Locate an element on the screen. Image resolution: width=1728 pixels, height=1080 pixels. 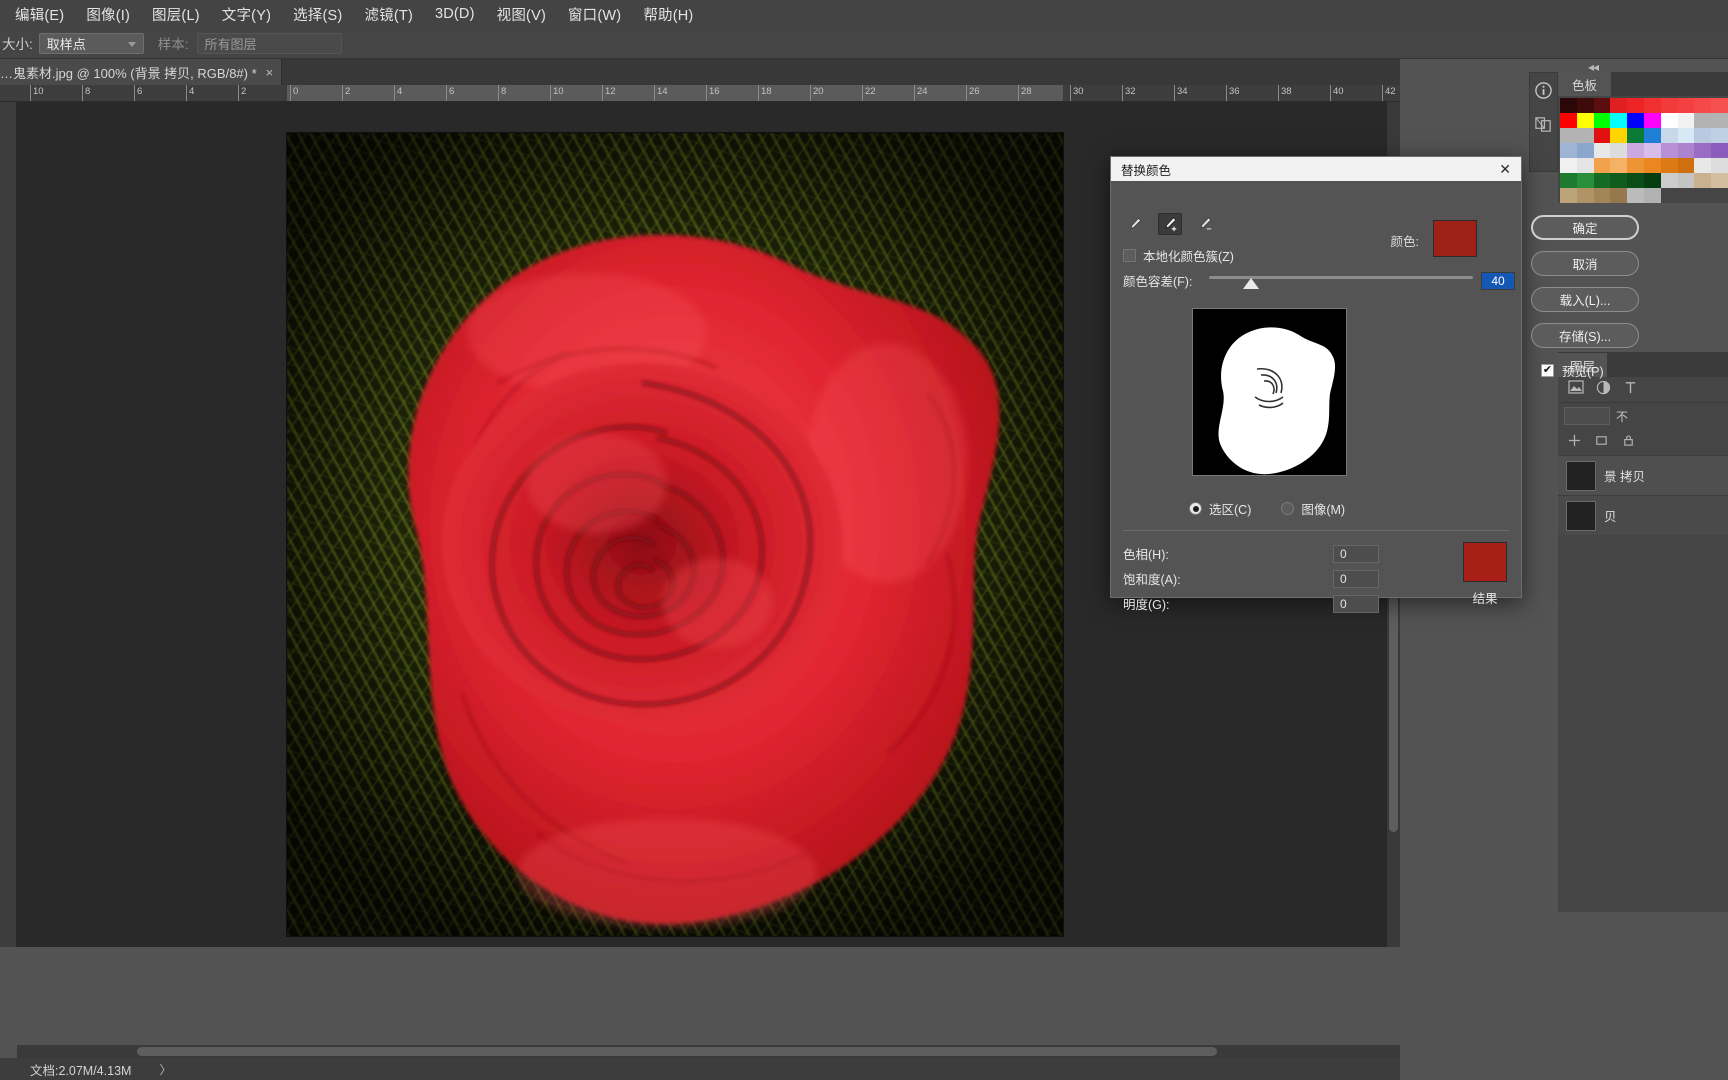
clone-source-icon is located at coordinates (1543, 124).